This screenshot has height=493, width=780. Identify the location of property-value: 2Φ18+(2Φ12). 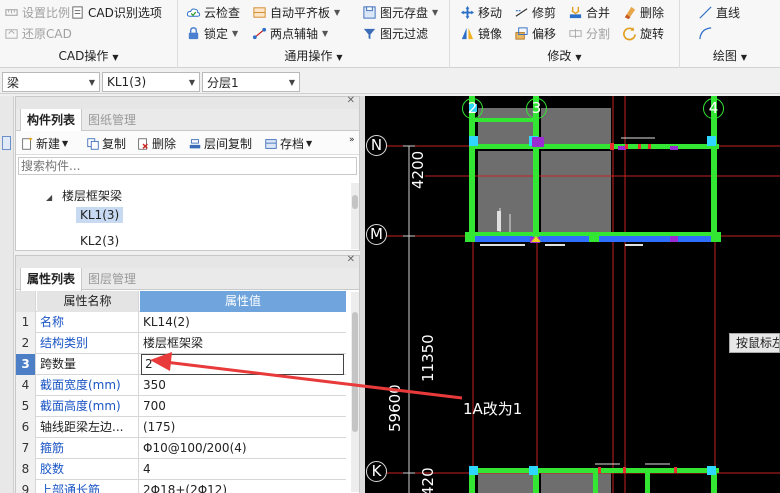
(243, 486).